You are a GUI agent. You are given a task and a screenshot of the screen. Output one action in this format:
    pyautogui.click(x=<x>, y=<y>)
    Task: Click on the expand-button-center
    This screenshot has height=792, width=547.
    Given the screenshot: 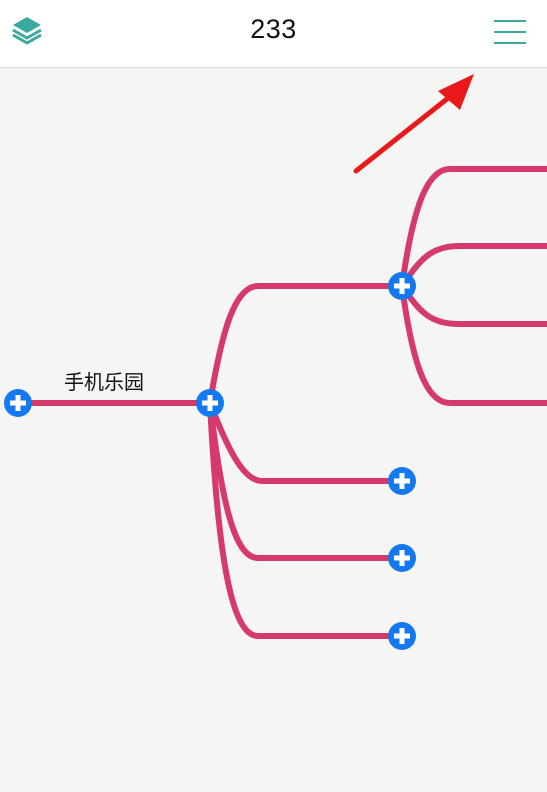 What is the action you would take?
    pyautogui.click(x=210, y=403)
    